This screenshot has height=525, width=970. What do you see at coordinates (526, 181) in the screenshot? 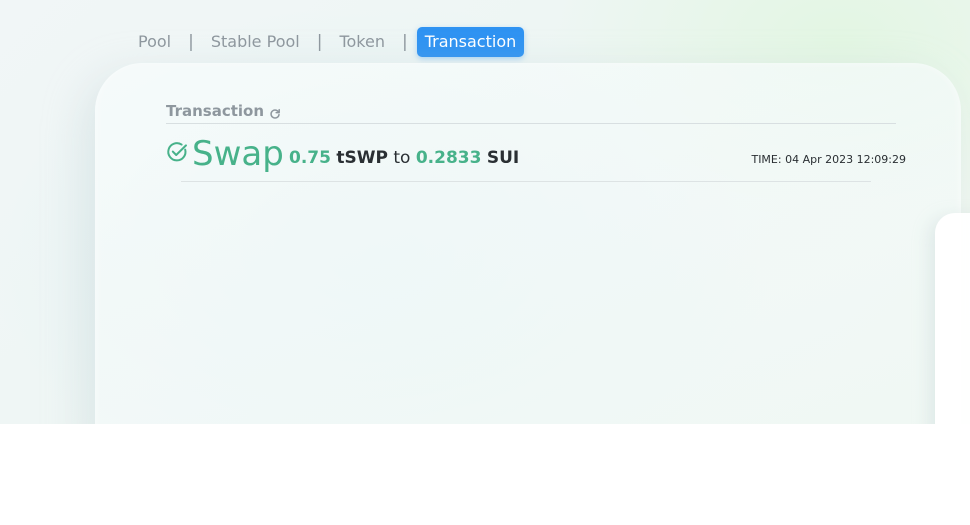
I see `row-divider` at bounding box center [526, 181].